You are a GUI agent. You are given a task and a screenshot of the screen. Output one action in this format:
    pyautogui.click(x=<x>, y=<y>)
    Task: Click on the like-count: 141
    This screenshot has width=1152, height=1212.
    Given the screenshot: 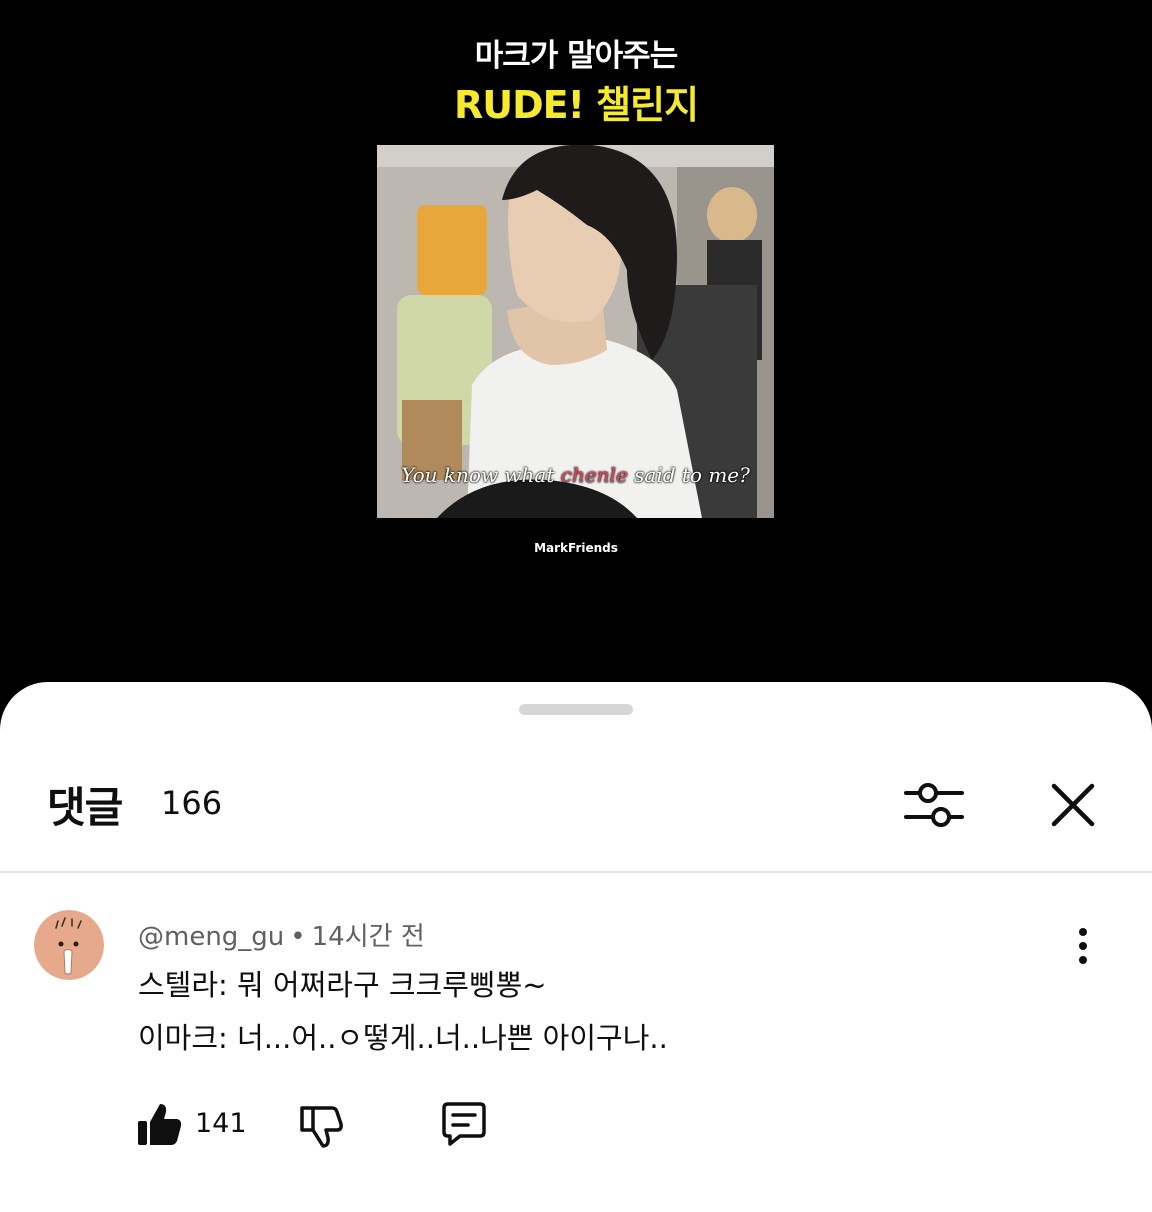 What is the action you would take?
    pyautogui.click(x=221, y=1123)
    